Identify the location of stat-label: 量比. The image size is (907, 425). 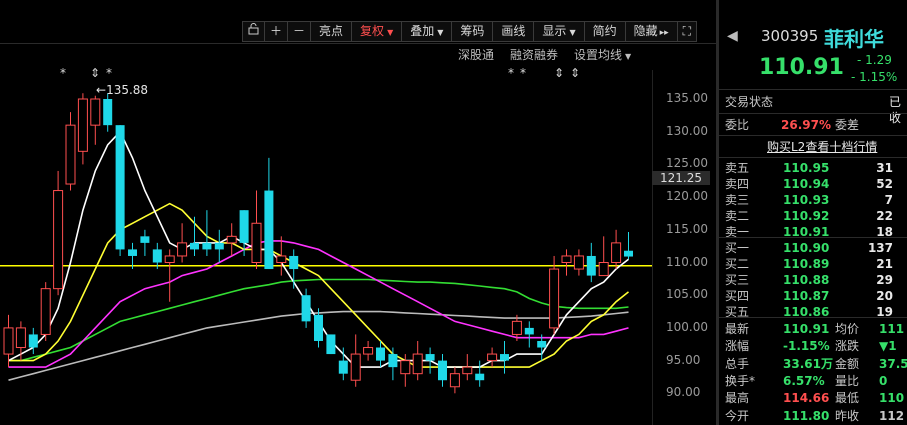
(847, 380).